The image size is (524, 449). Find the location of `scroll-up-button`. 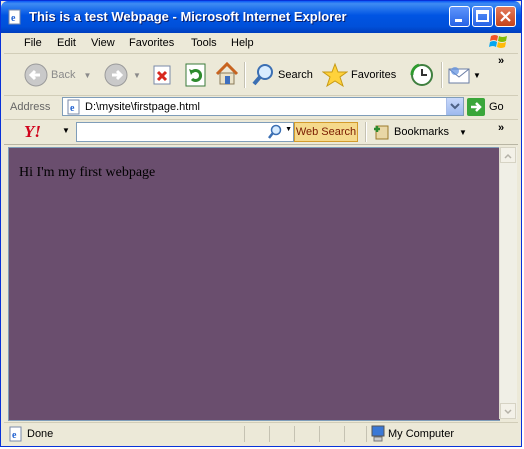

scroll-up-button is located at coordinates (508, 155).